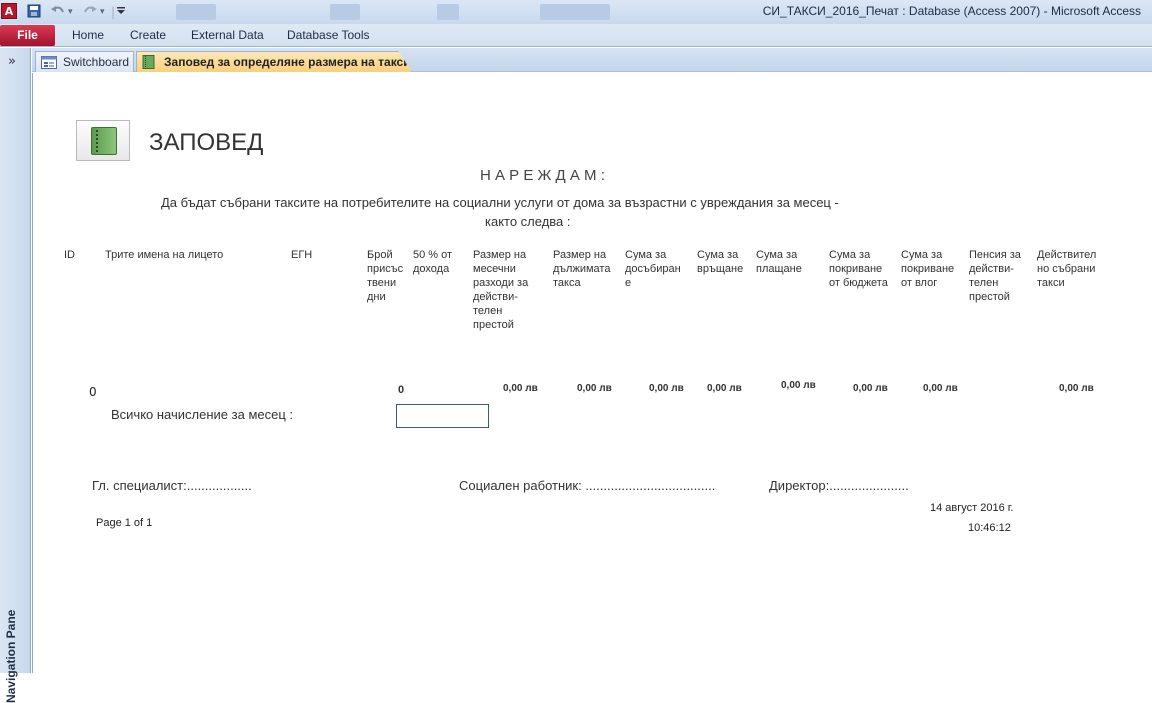  Describe the element at coordinates (779, 262) in the screenshot. I see `column-header: Сума за плащане` at that location.